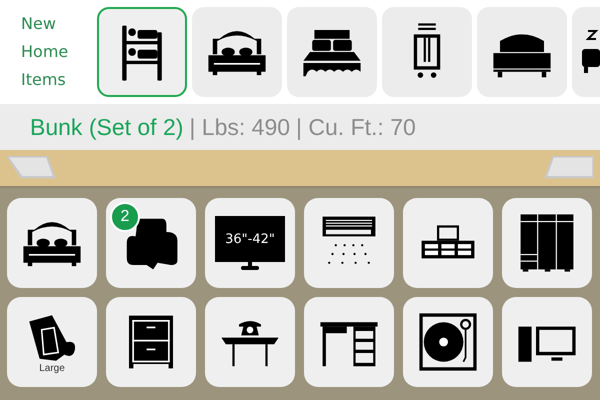 Image resolution: width=600 pixels, height=400 pixels. Describe the element at coordinates (356, 127) in the screenshot. I see `item-volume: | Cu. Ft.: 70` at that location.